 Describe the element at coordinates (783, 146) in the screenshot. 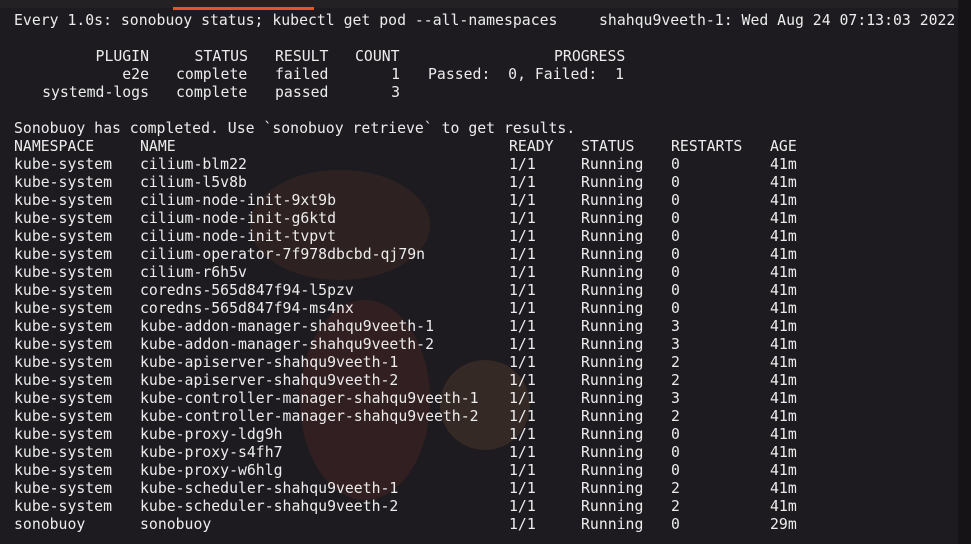

I see `col-header-age: AGE` at that location.